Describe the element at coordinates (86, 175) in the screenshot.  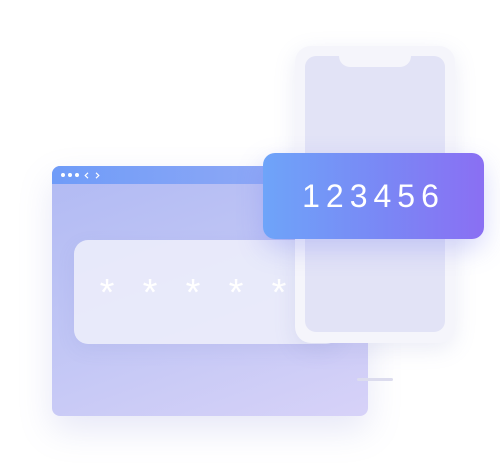
I see `chevron-left-icon` at that location.